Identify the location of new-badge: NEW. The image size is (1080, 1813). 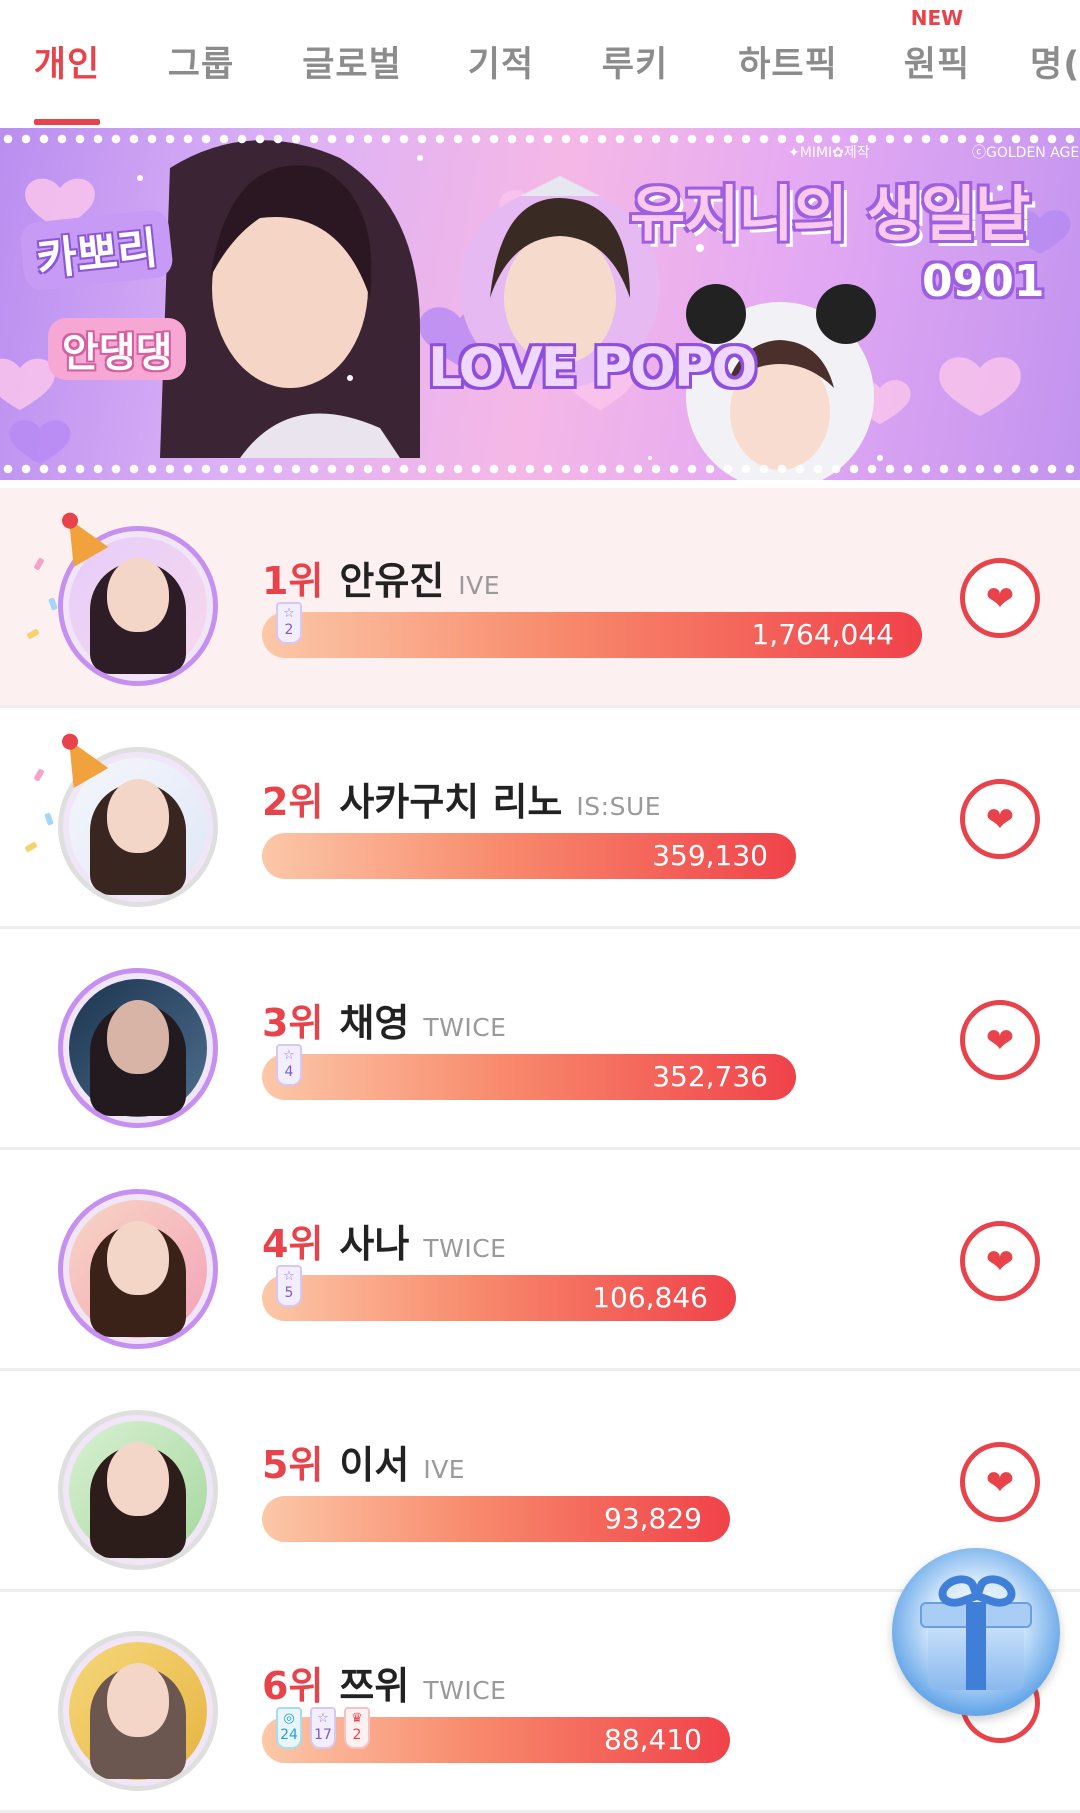
(937, 18).